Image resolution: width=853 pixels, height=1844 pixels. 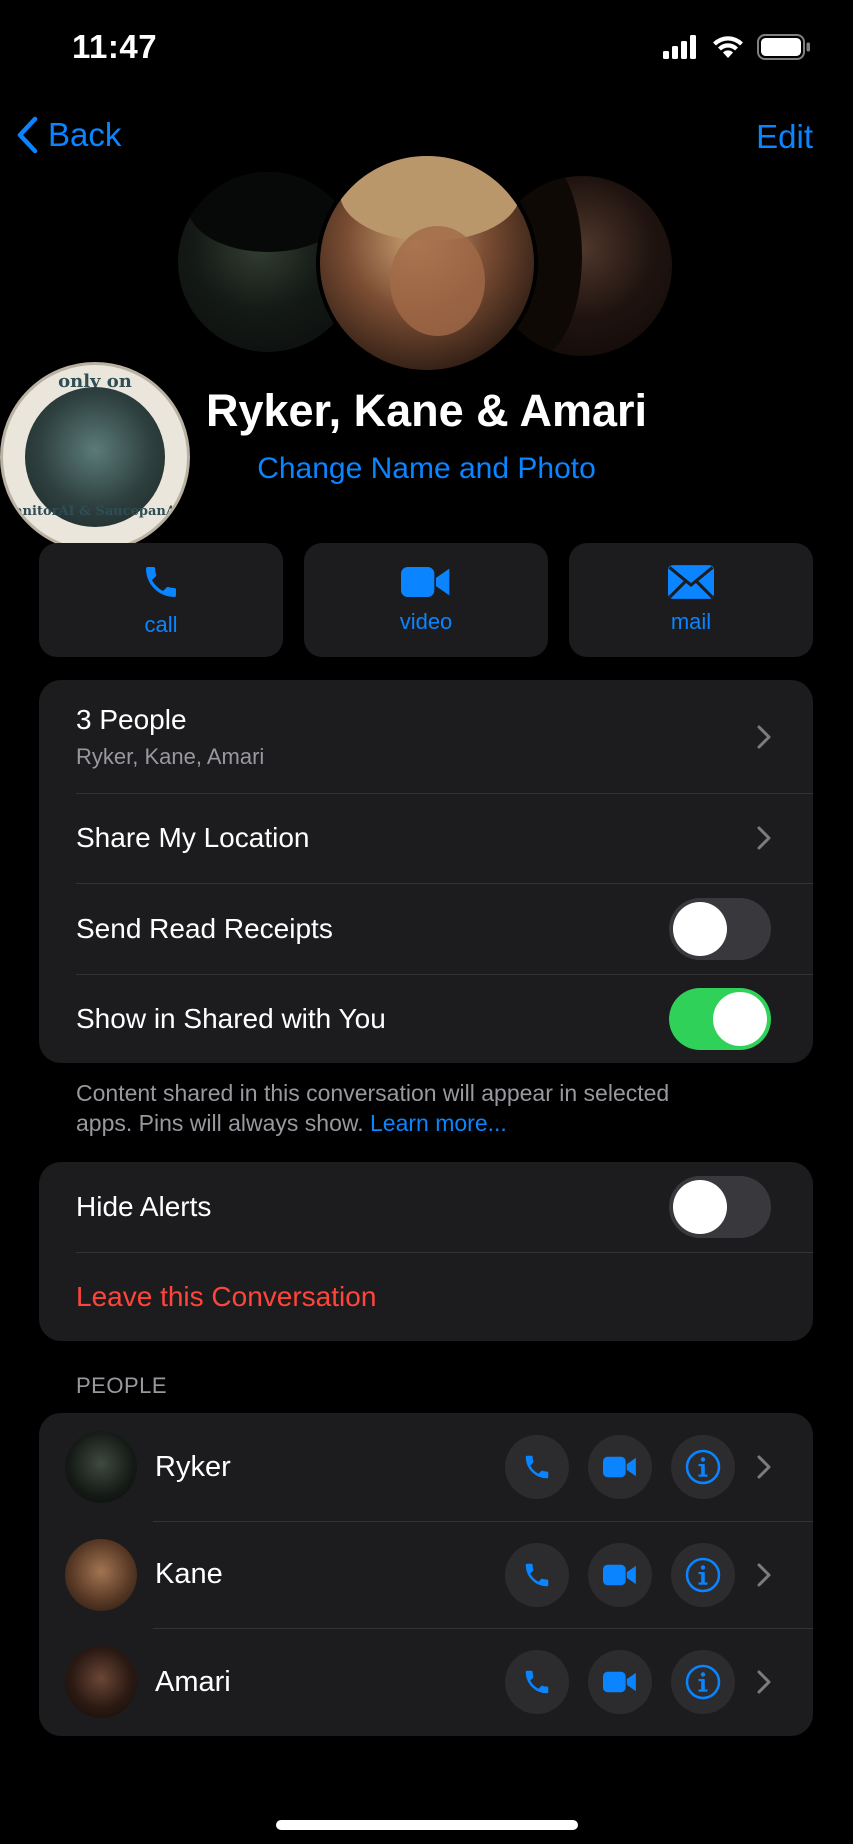 I want to click on leave-conversation-button: Leave this Conversation, so click(x=423, y=1297).